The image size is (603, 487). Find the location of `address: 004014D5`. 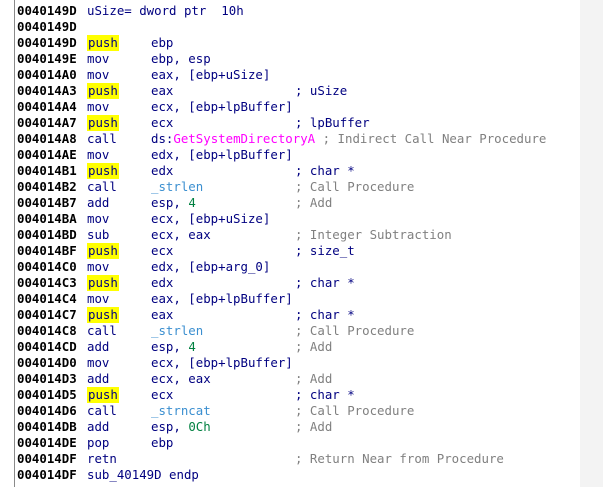

address: 004014D5 is located at coordinates (47, 395).